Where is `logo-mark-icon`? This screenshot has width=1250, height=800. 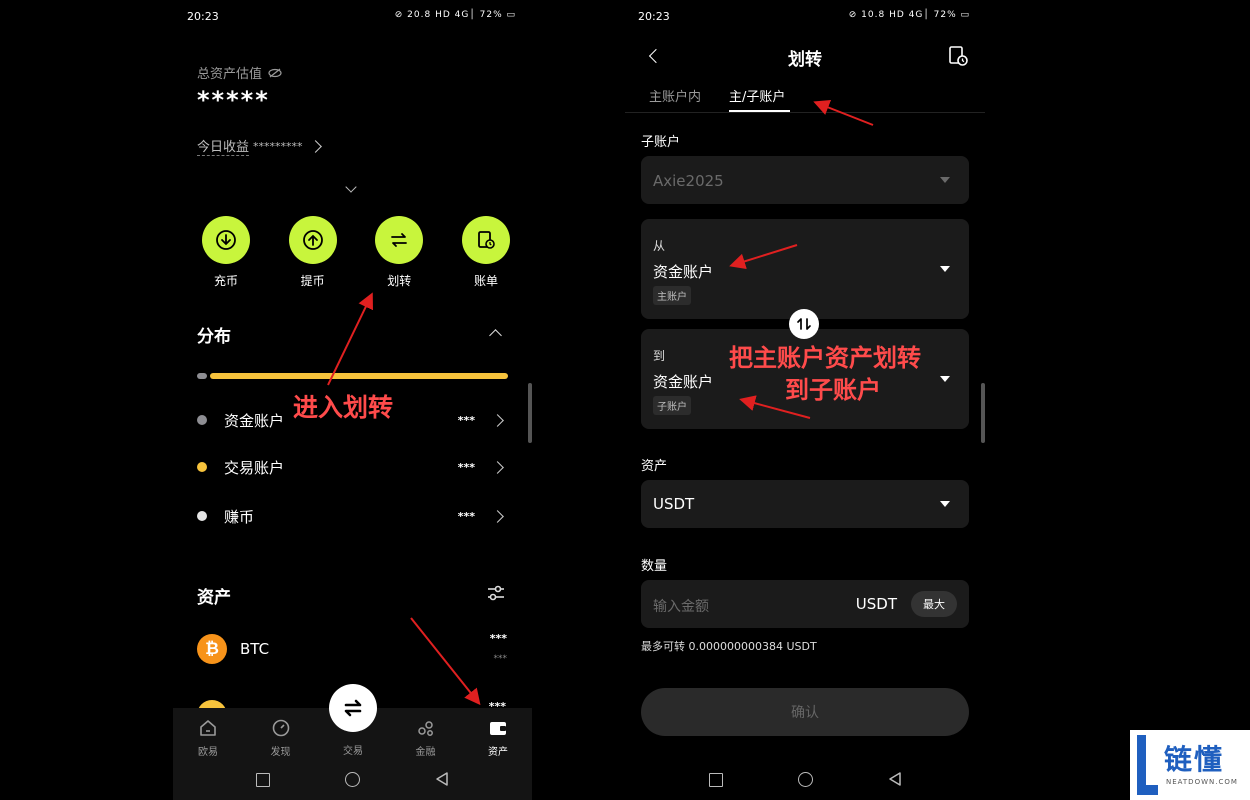 logo-mark-icon is located at coordinates (1147, 765).